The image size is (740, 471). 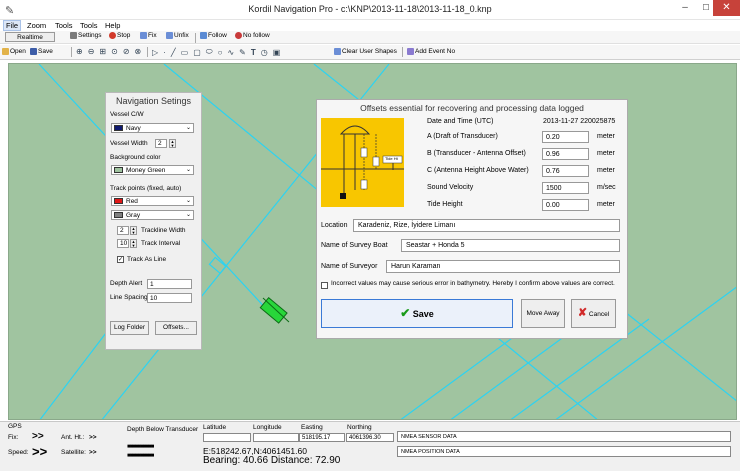 I want to click on vessel-width-label: Vessel Width, so click(x=129, y=143).